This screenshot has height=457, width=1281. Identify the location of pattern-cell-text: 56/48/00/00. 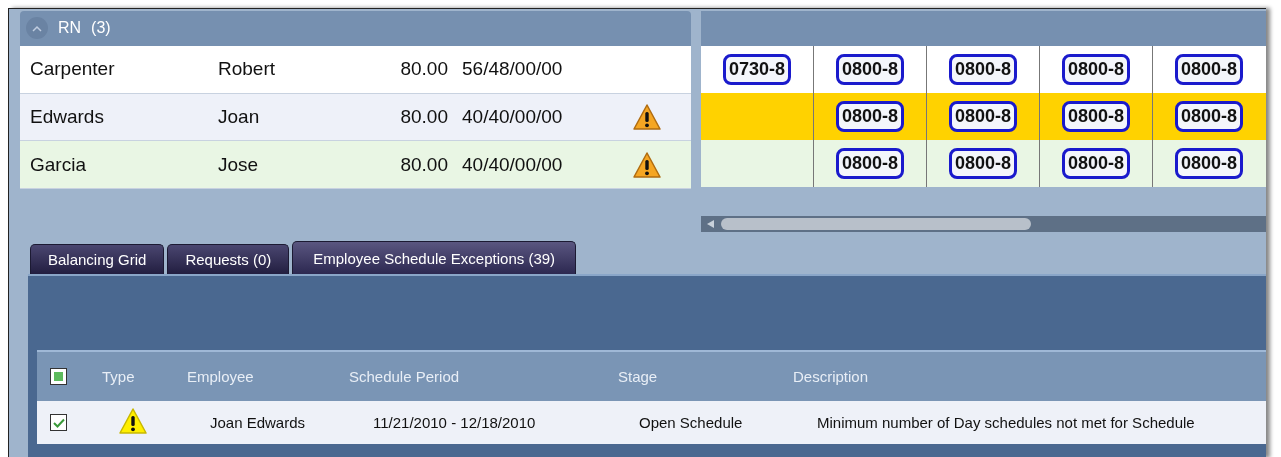
(512, 69).